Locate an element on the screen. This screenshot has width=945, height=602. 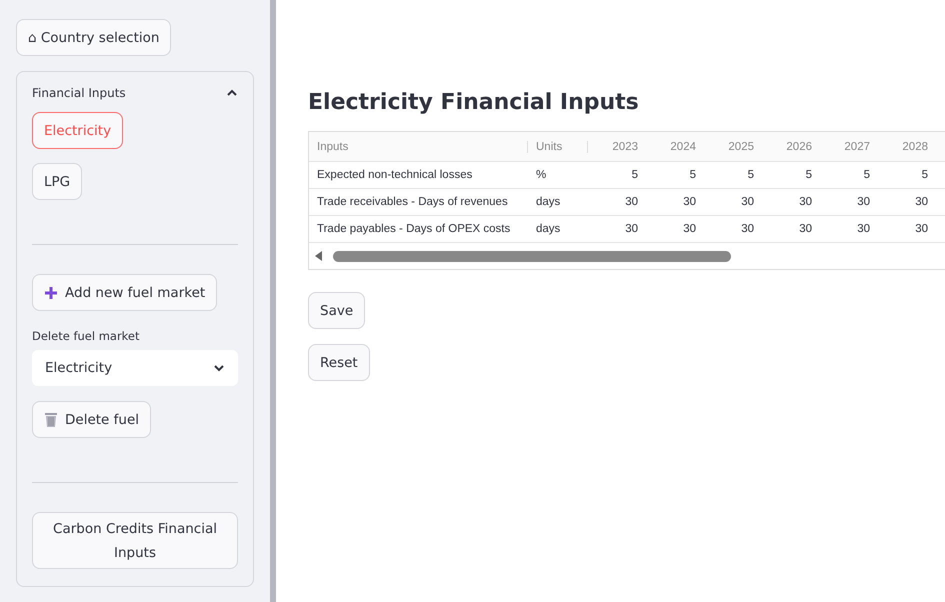
fuel-market-select: Electricity is located at coordinates (135, 368).